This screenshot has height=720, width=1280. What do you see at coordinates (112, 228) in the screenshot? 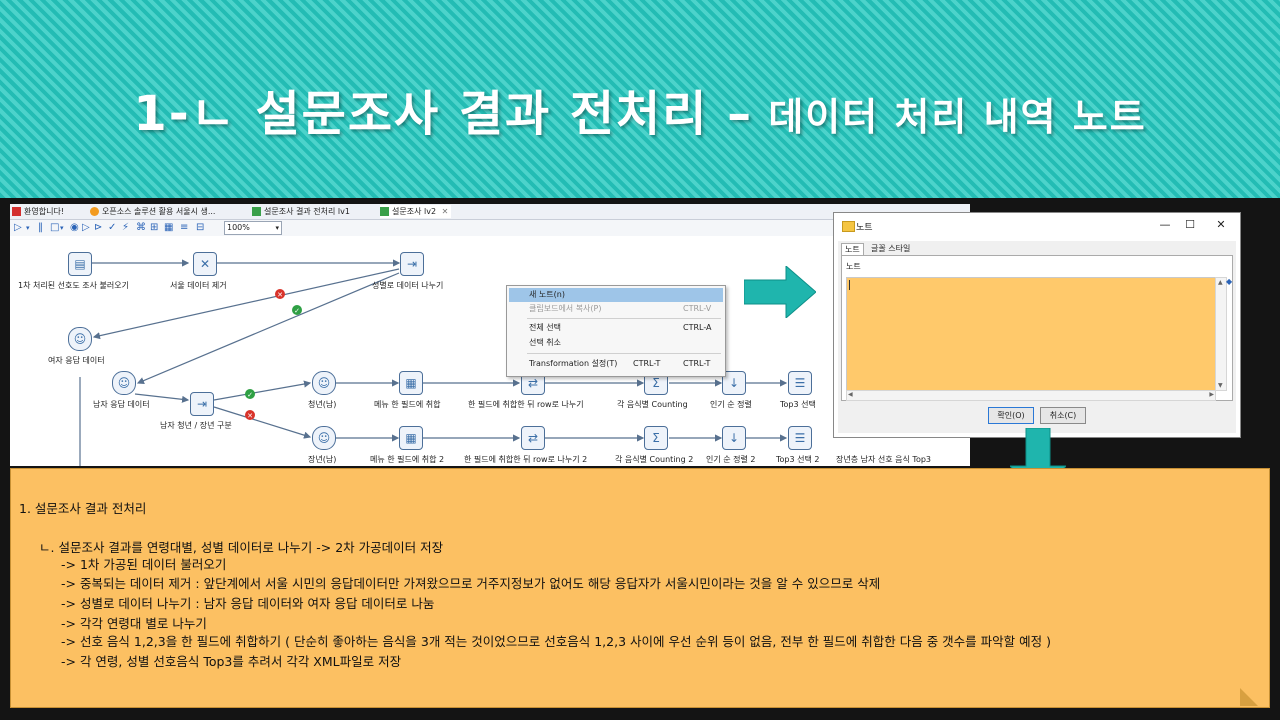
I see `verify-icon: ✓` at bounding box center [112, 228].